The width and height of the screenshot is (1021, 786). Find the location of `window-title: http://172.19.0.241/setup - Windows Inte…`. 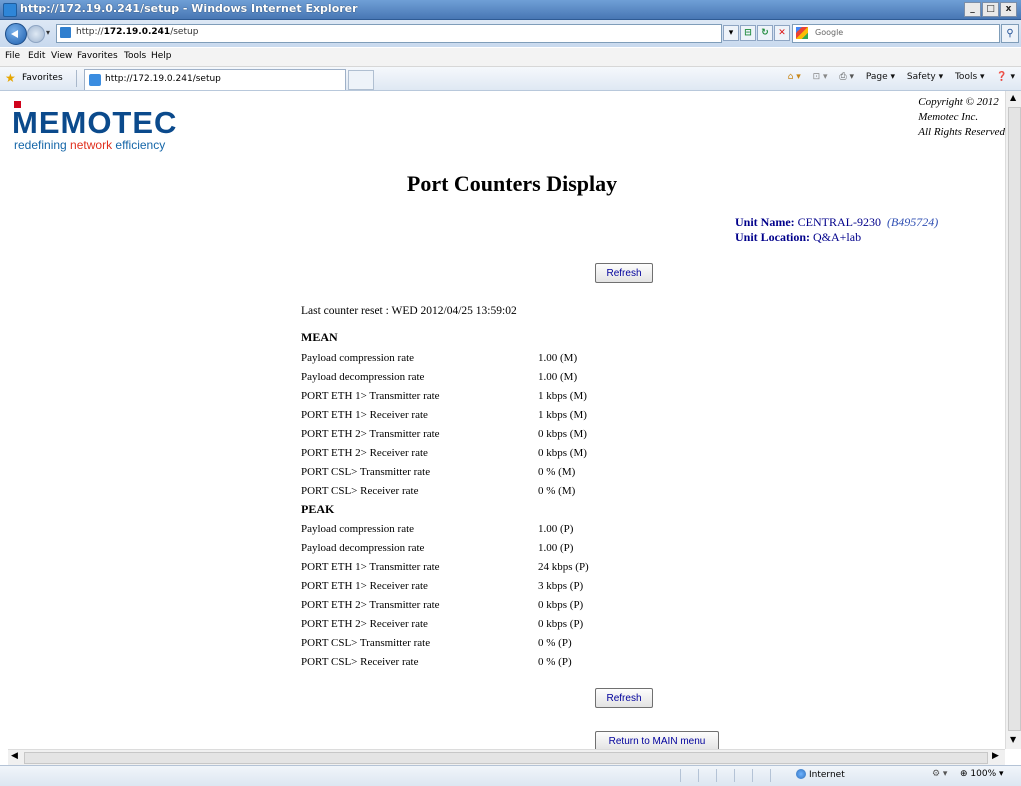

window-title: http://172.19.0.241/setup - Windows Inte… is located at coordinates (189, 8).